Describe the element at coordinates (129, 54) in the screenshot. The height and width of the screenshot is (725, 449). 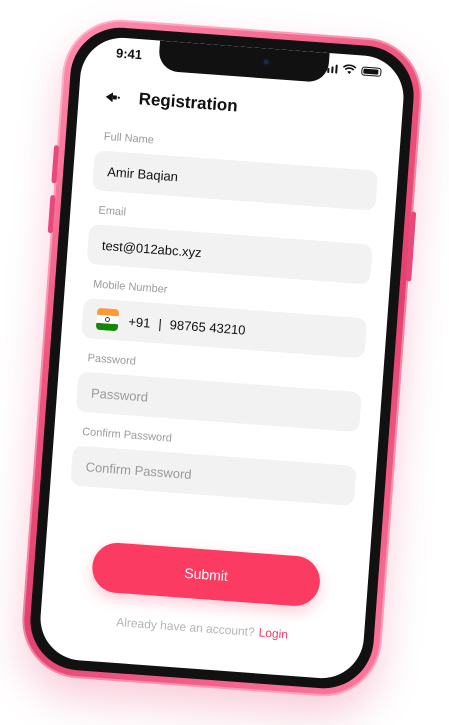
I see `status-time: 9:41` at that location.